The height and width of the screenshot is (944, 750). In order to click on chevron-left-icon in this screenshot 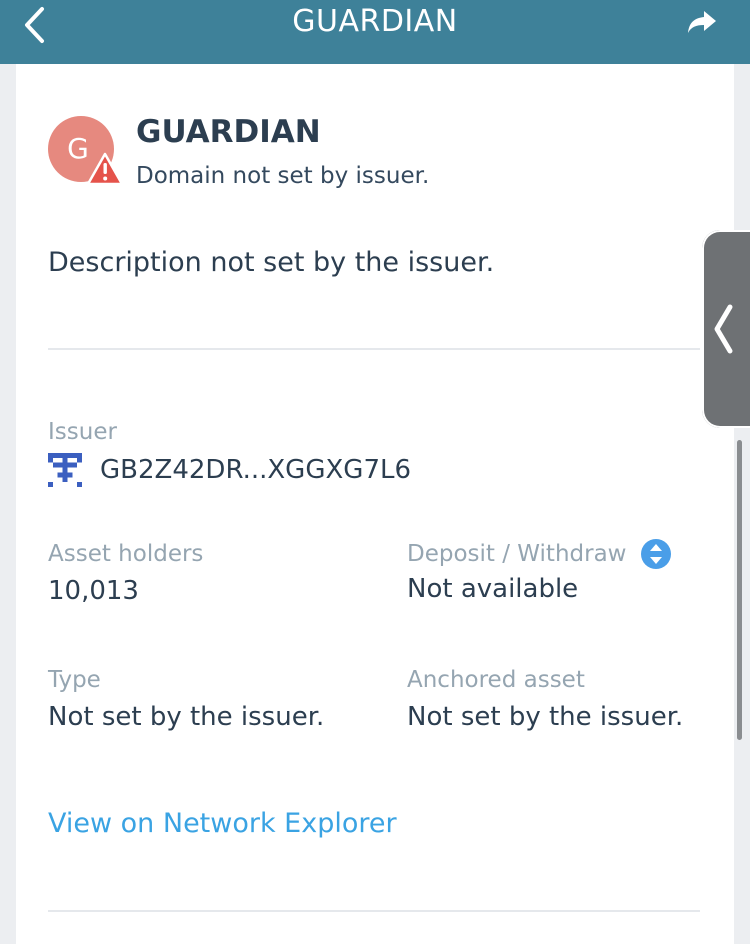, I will do `click(723, 329)`.